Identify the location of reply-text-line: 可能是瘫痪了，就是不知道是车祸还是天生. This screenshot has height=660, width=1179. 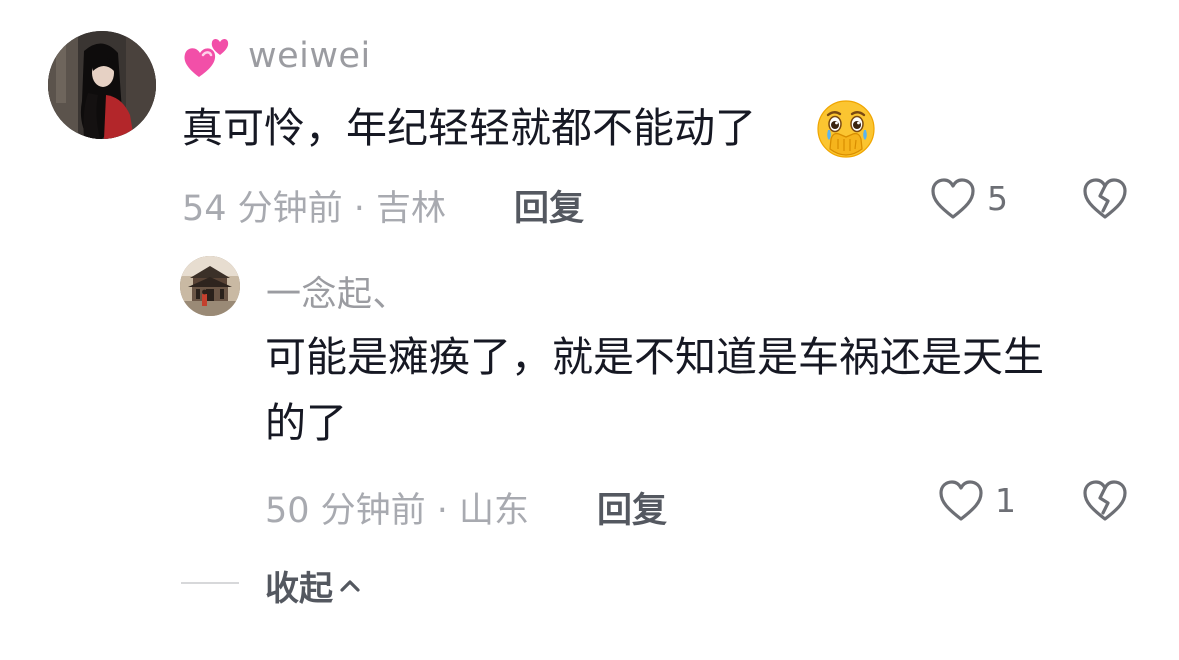
(654, 357).